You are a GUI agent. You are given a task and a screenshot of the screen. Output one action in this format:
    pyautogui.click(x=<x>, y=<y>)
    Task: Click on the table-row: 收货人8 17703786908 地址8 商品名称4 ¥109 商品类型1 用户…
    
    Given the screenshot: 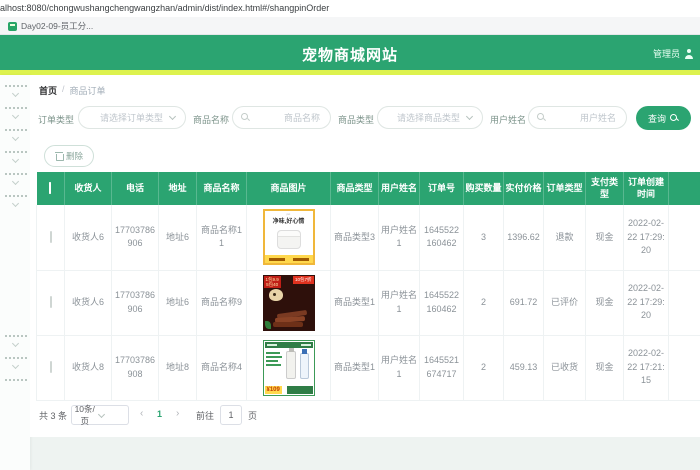 What is the action you would take?
    pyautogui.click(x=368, y=368)
    